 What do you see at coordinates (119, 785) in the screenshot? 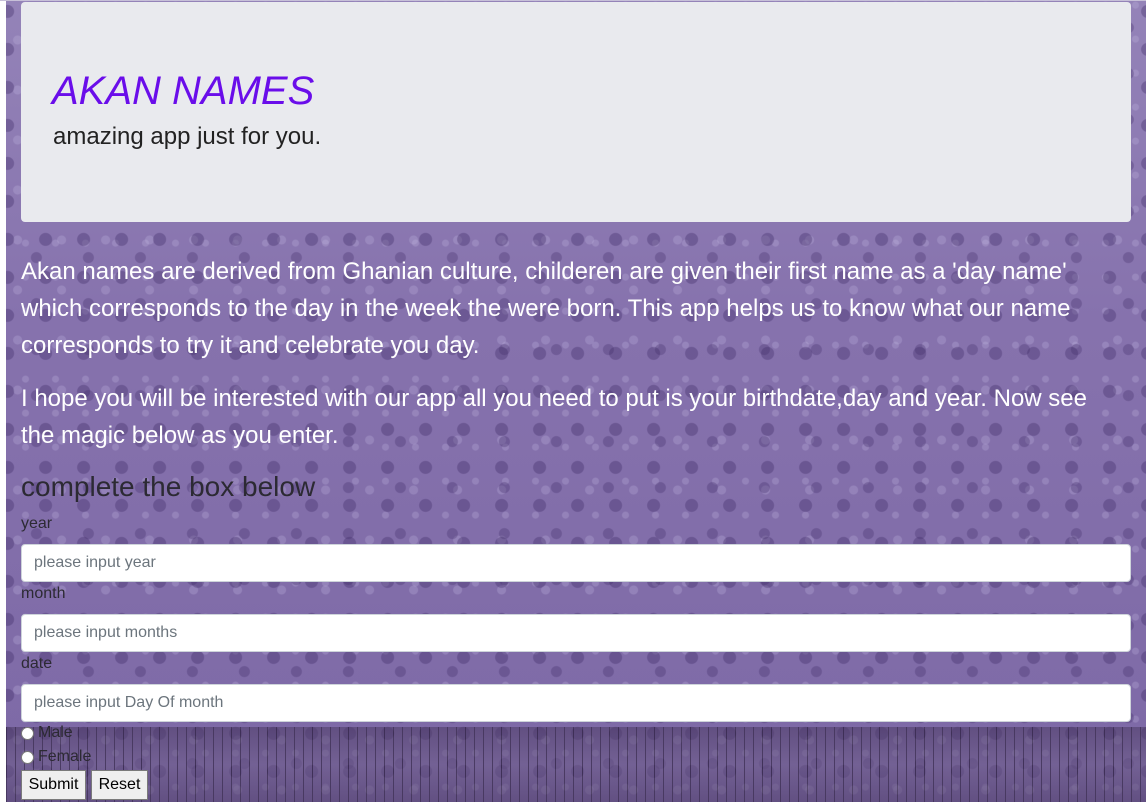
I see `reset-button: Reset` at bounding box center [119, 785].